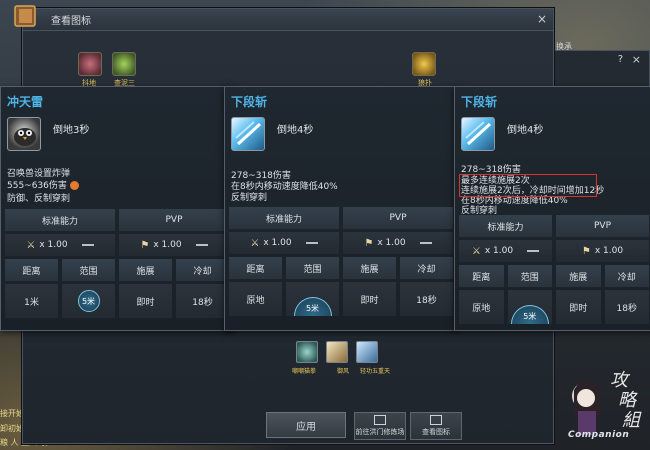 The height and width of the screenshot is (450, 650). Describe the element at coordinates (436, 426) in the screenshot. I see `view-icons-button: 查看图标` at that location.